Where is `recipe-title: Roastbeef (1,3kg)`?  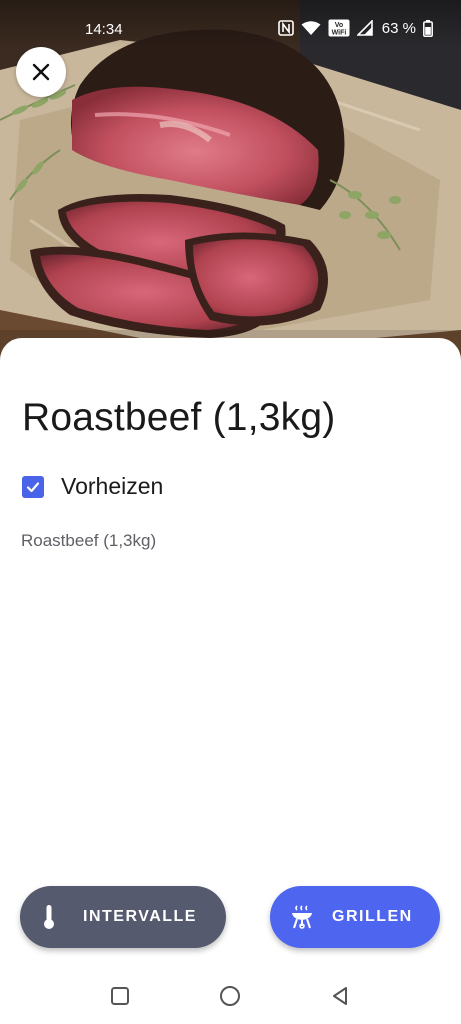
recipe-title: Roastbeef (1,3kg) is located at coordinates (179, 417).